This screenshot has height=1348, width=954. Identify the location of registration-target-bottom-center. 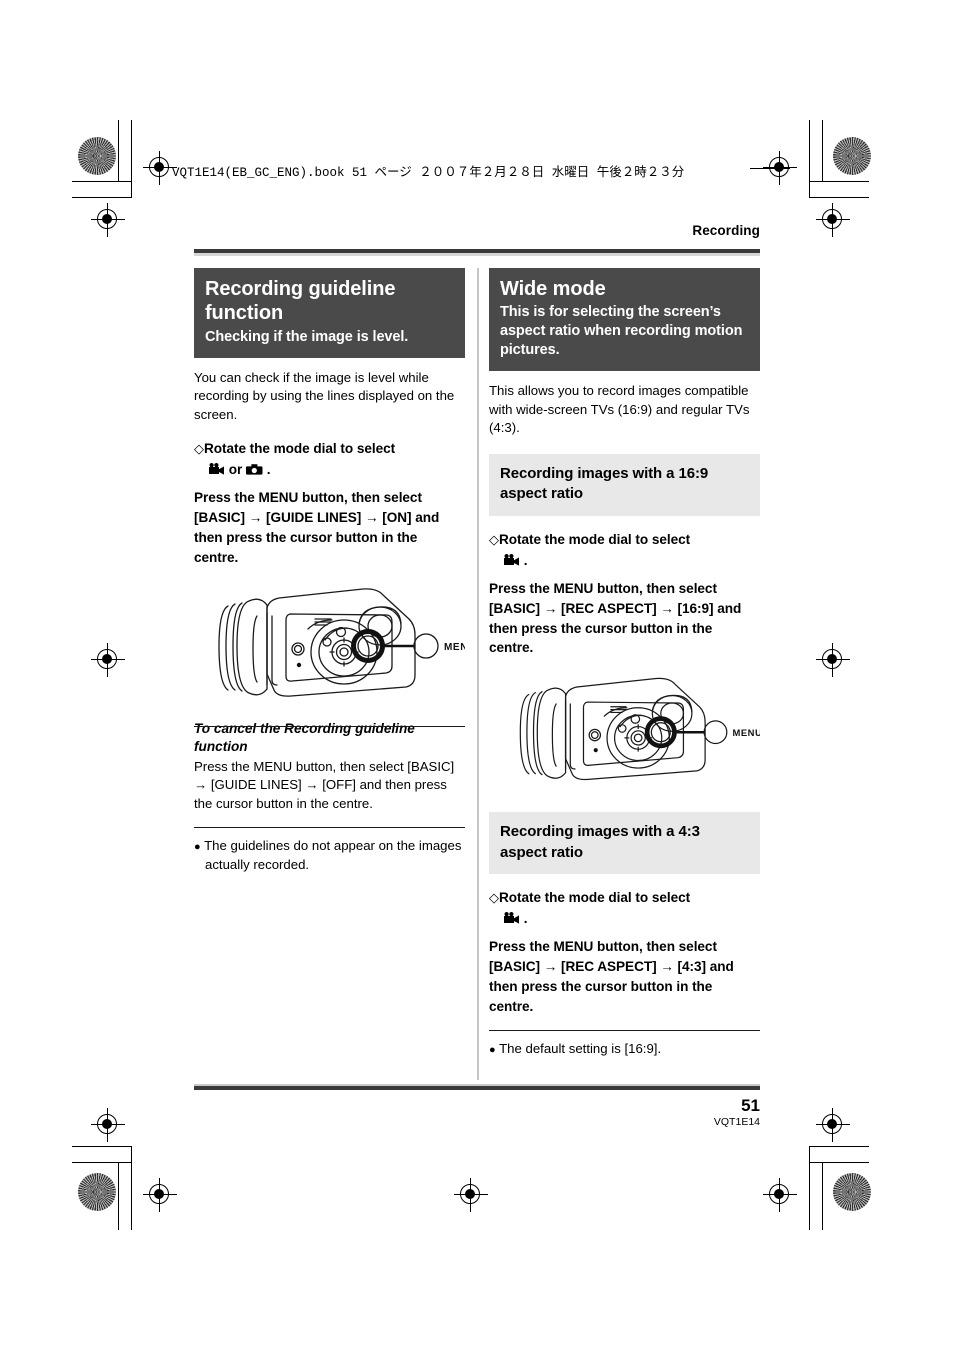
(471, 1195).